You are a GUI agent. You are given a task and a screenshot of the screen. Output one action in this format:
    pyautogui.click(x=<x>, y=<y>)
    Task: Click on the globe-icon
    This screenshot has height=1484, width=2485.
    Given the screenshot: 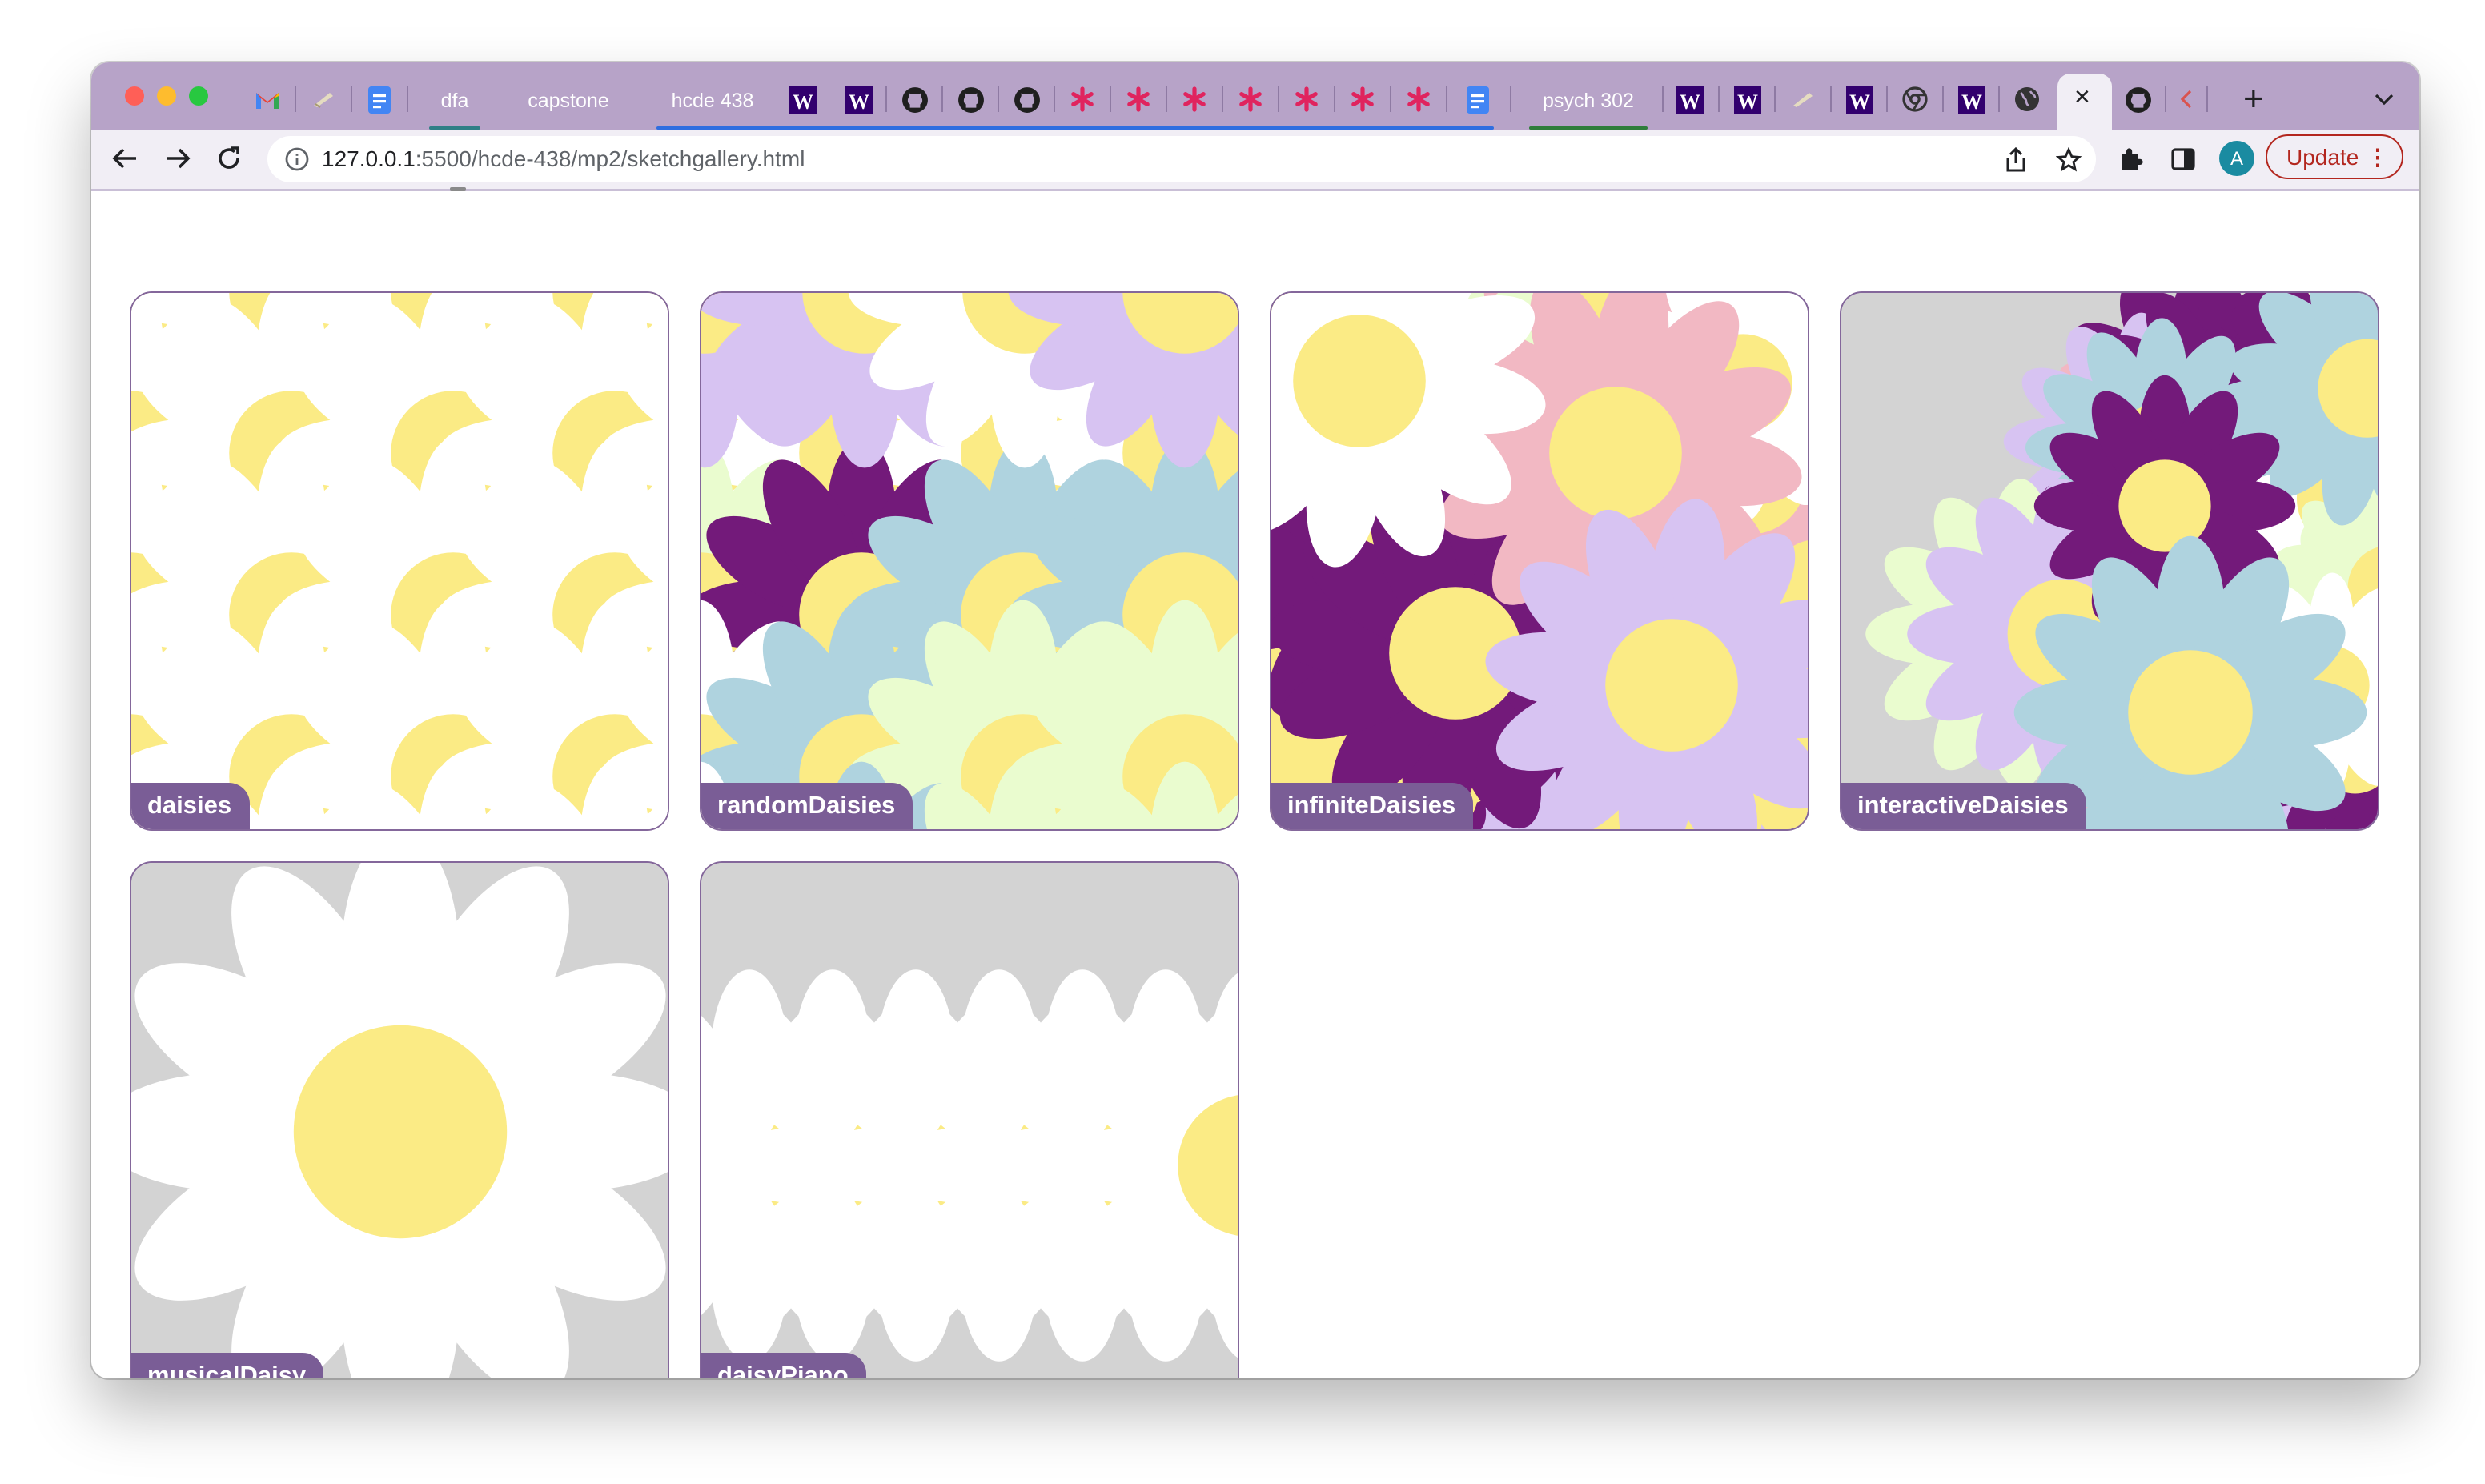 What is the action you would take?
    pyautogui.click(x=2027, y=99)
    